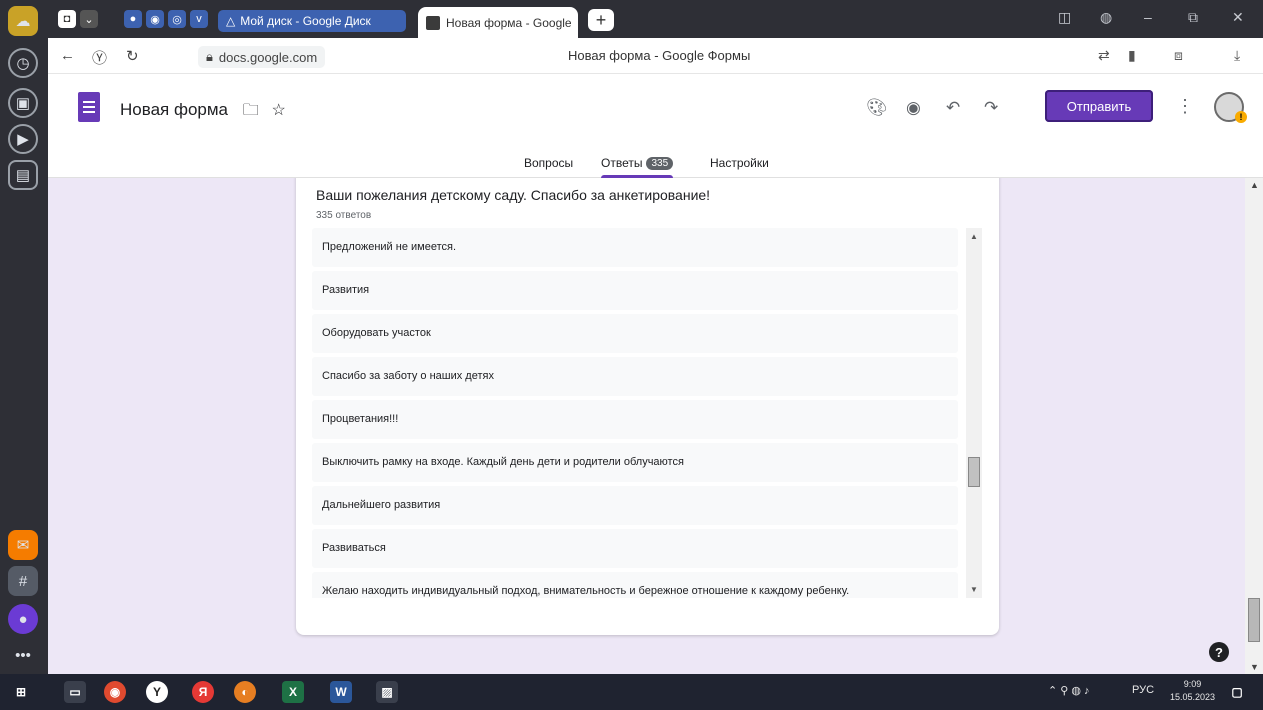 The height and width of the screenshot is (710, 1263). What do you see at coordinates (1192, 691) in the screenshot?
I see `clock: 9:09 15.05.2023` at bounding box center [1192, 691].